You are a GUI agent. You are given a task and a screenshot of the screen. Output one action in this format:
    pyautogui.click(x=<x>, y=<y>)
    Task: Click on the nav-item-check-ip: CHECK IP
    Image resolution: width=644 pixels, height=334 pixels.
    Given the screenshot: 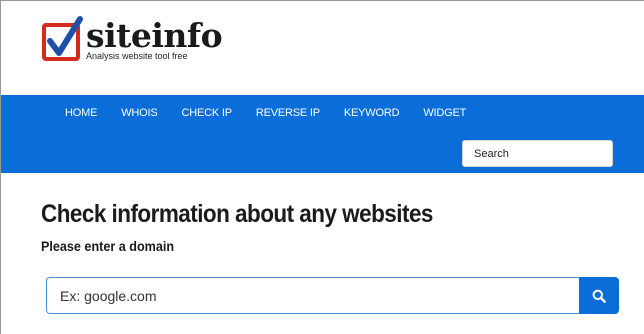 What is the action you would take?
    pyautogui.click(x=206, y=113)
    